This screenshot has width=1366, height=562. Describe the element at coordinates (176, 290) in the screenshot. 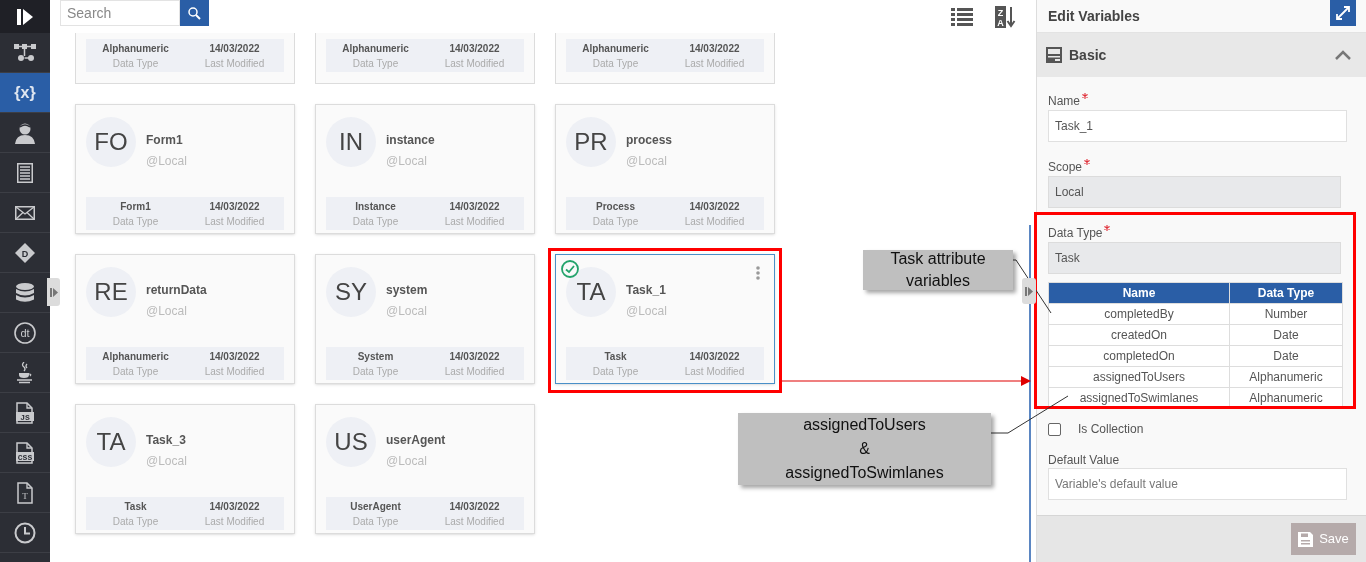

I see `variable-name: returnData` at that location.